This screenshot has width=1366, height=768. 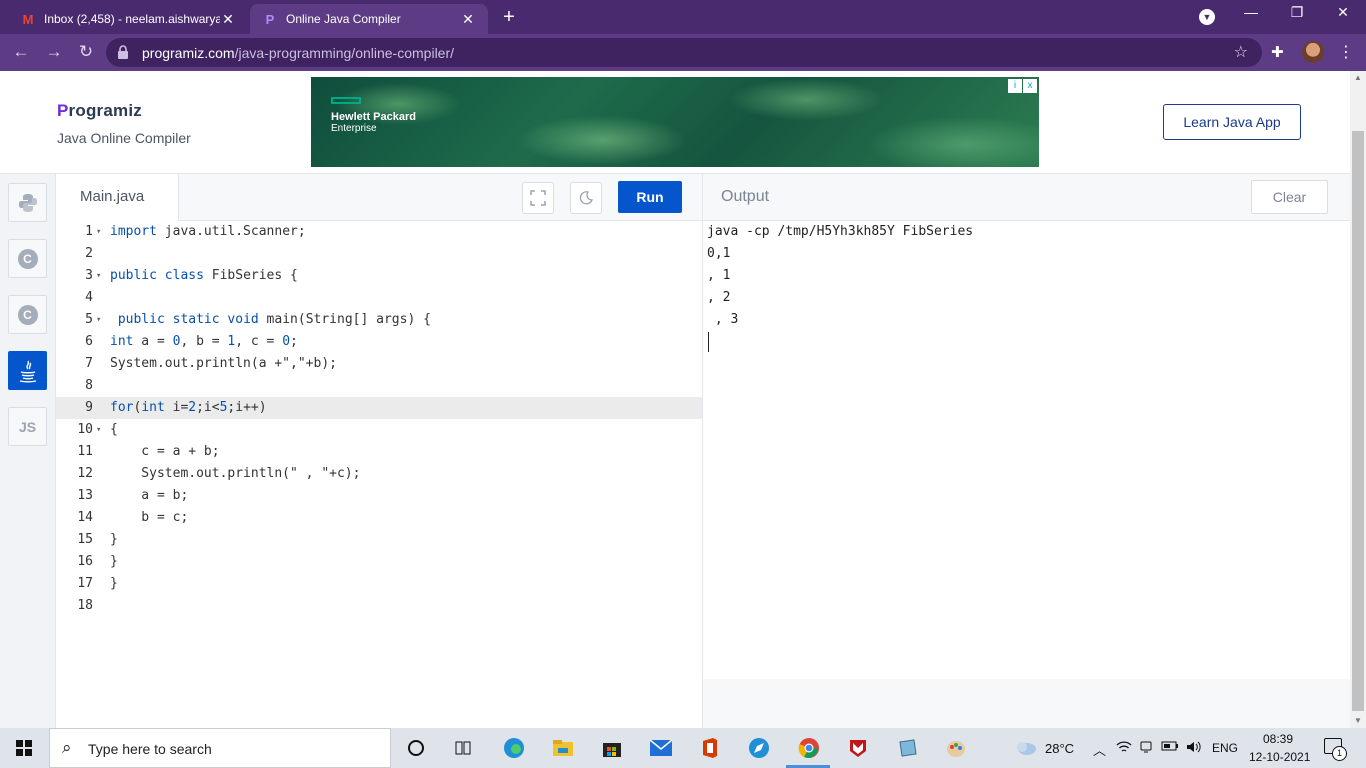 What do you see at coordinates (379, 197) in the screenshot?
I see `editor-toolbar: Main.java Run` at bounding box center [379, 197].